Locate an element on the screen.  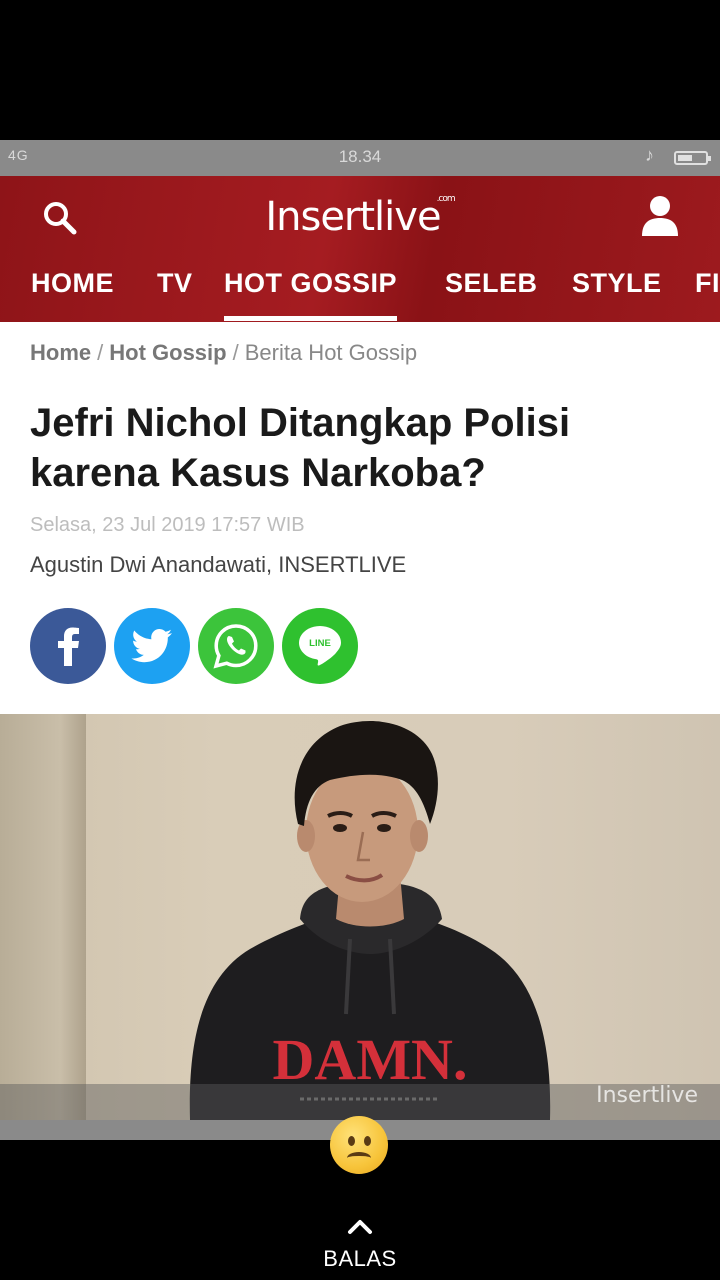
logo-suffix: .com is located at coordinates (446, 199).